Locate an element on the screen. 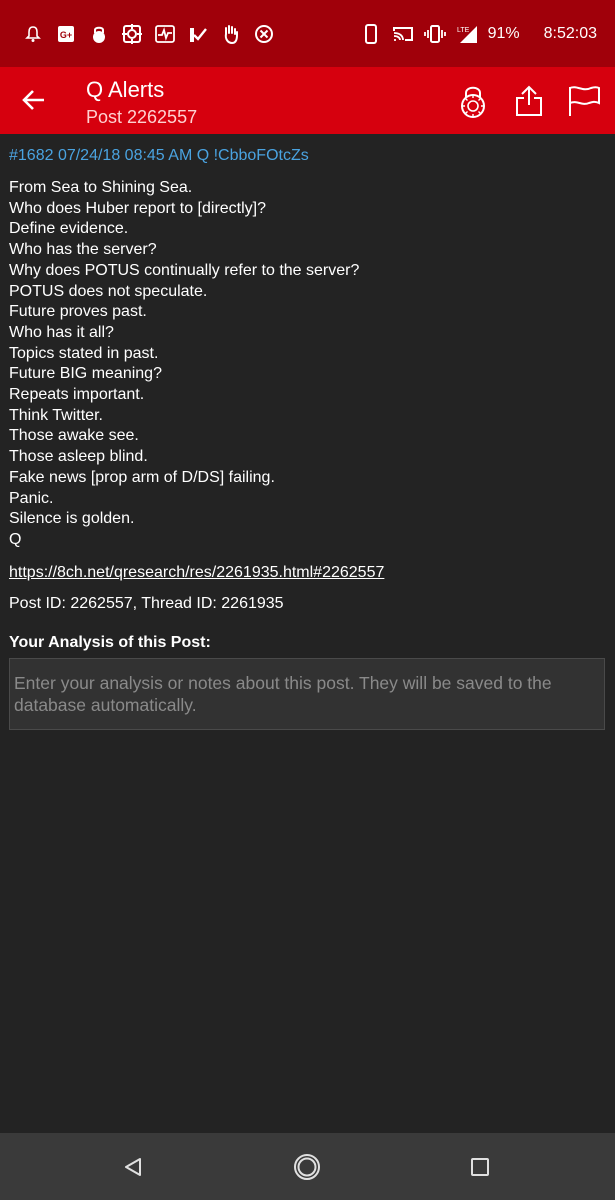 The image size is (615, 1200). post-line: Q is located at coordinates (15, 539).